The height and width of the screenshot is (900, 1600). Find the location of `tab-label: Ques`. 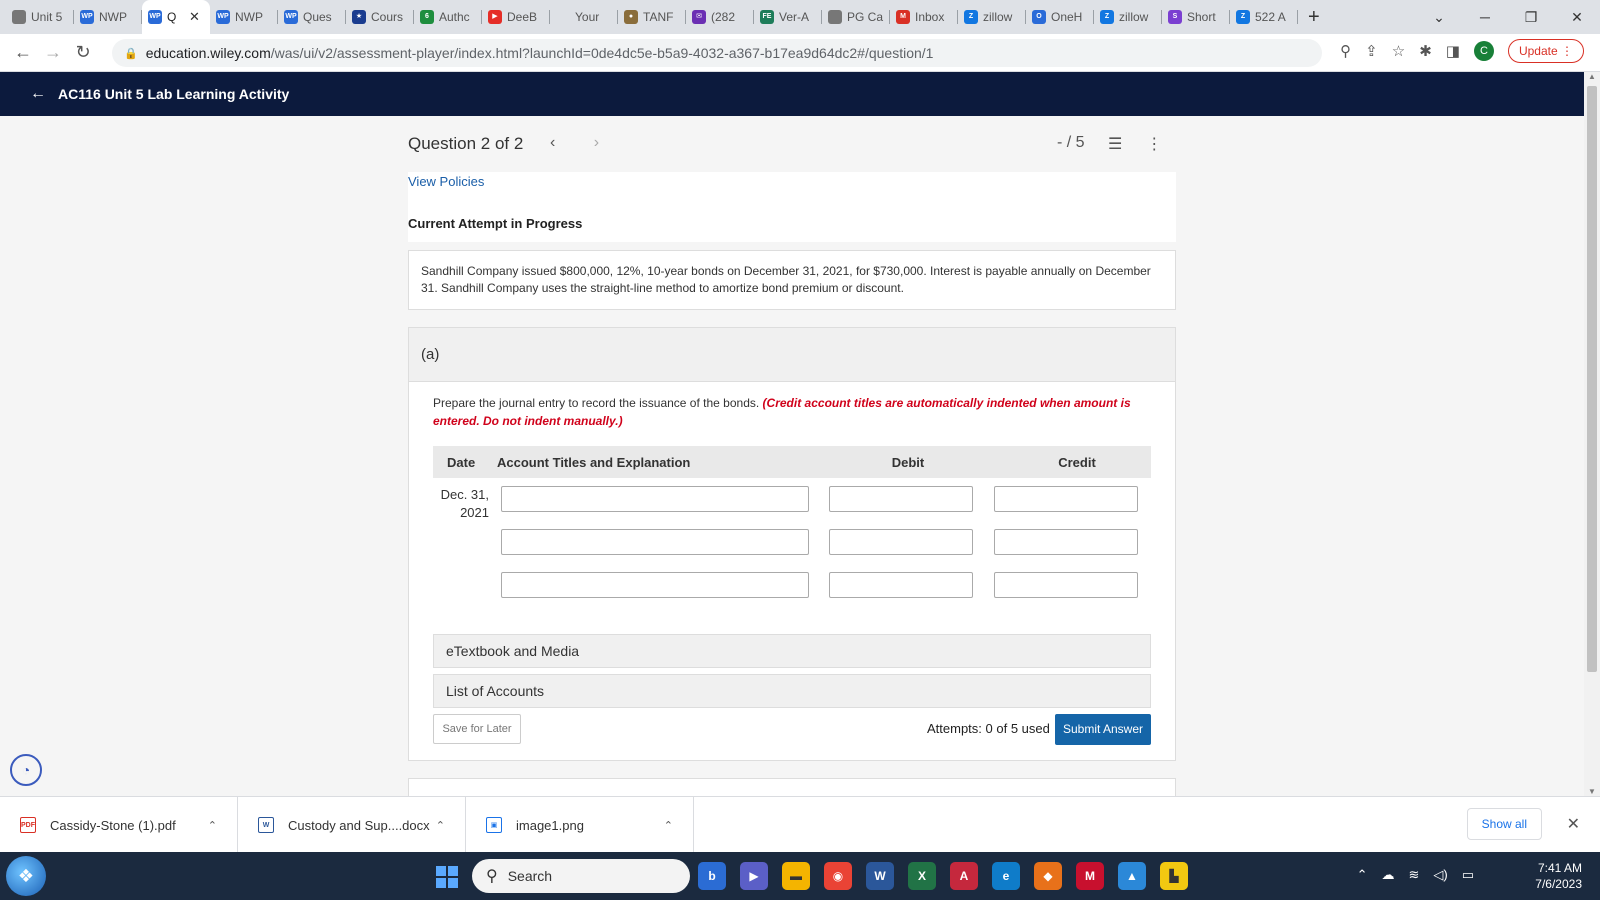

tab-label: Ques is located at coordinates (317, 17).